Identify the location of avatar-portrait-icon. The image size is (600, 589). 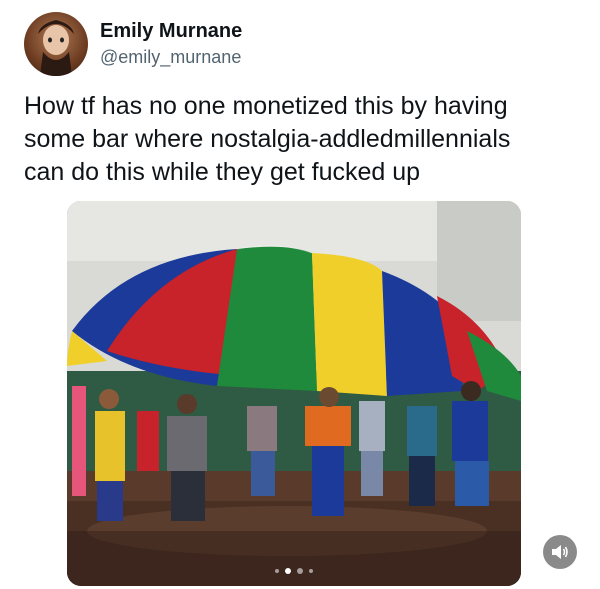
(56, 48).